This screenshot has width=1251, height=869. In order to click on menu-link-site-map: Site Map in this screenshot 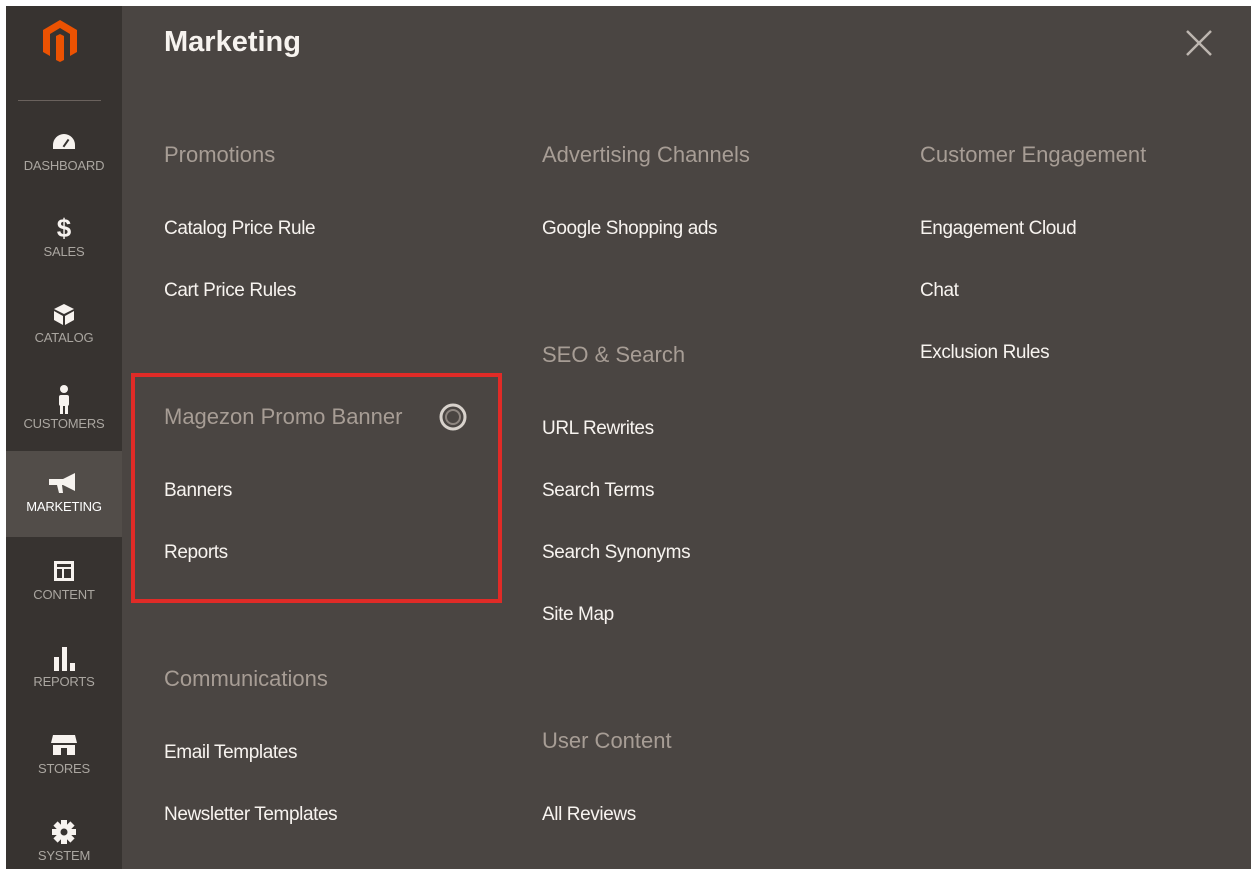, I will do `click(578, 615)`.